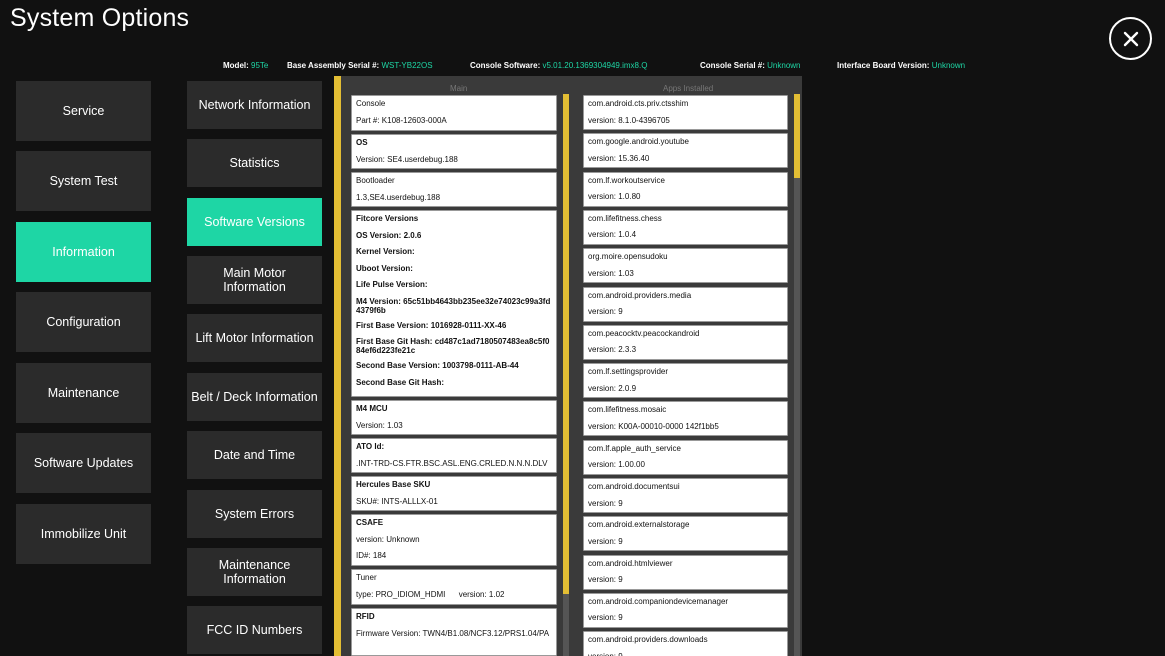  What do you see at coordinates (254, 338) in the screenshot?
I see `subnav-lift-motor-information: Lift Motor Information` at bounding box center [254, 338].